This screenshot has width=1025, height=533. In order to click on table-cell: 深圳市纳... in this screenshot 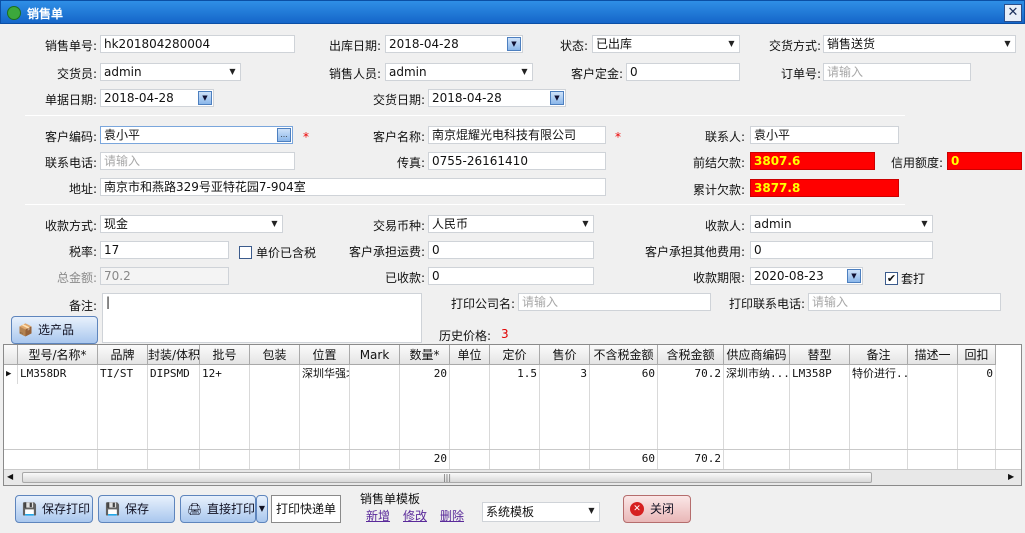, I will do `click(757, 374)`.